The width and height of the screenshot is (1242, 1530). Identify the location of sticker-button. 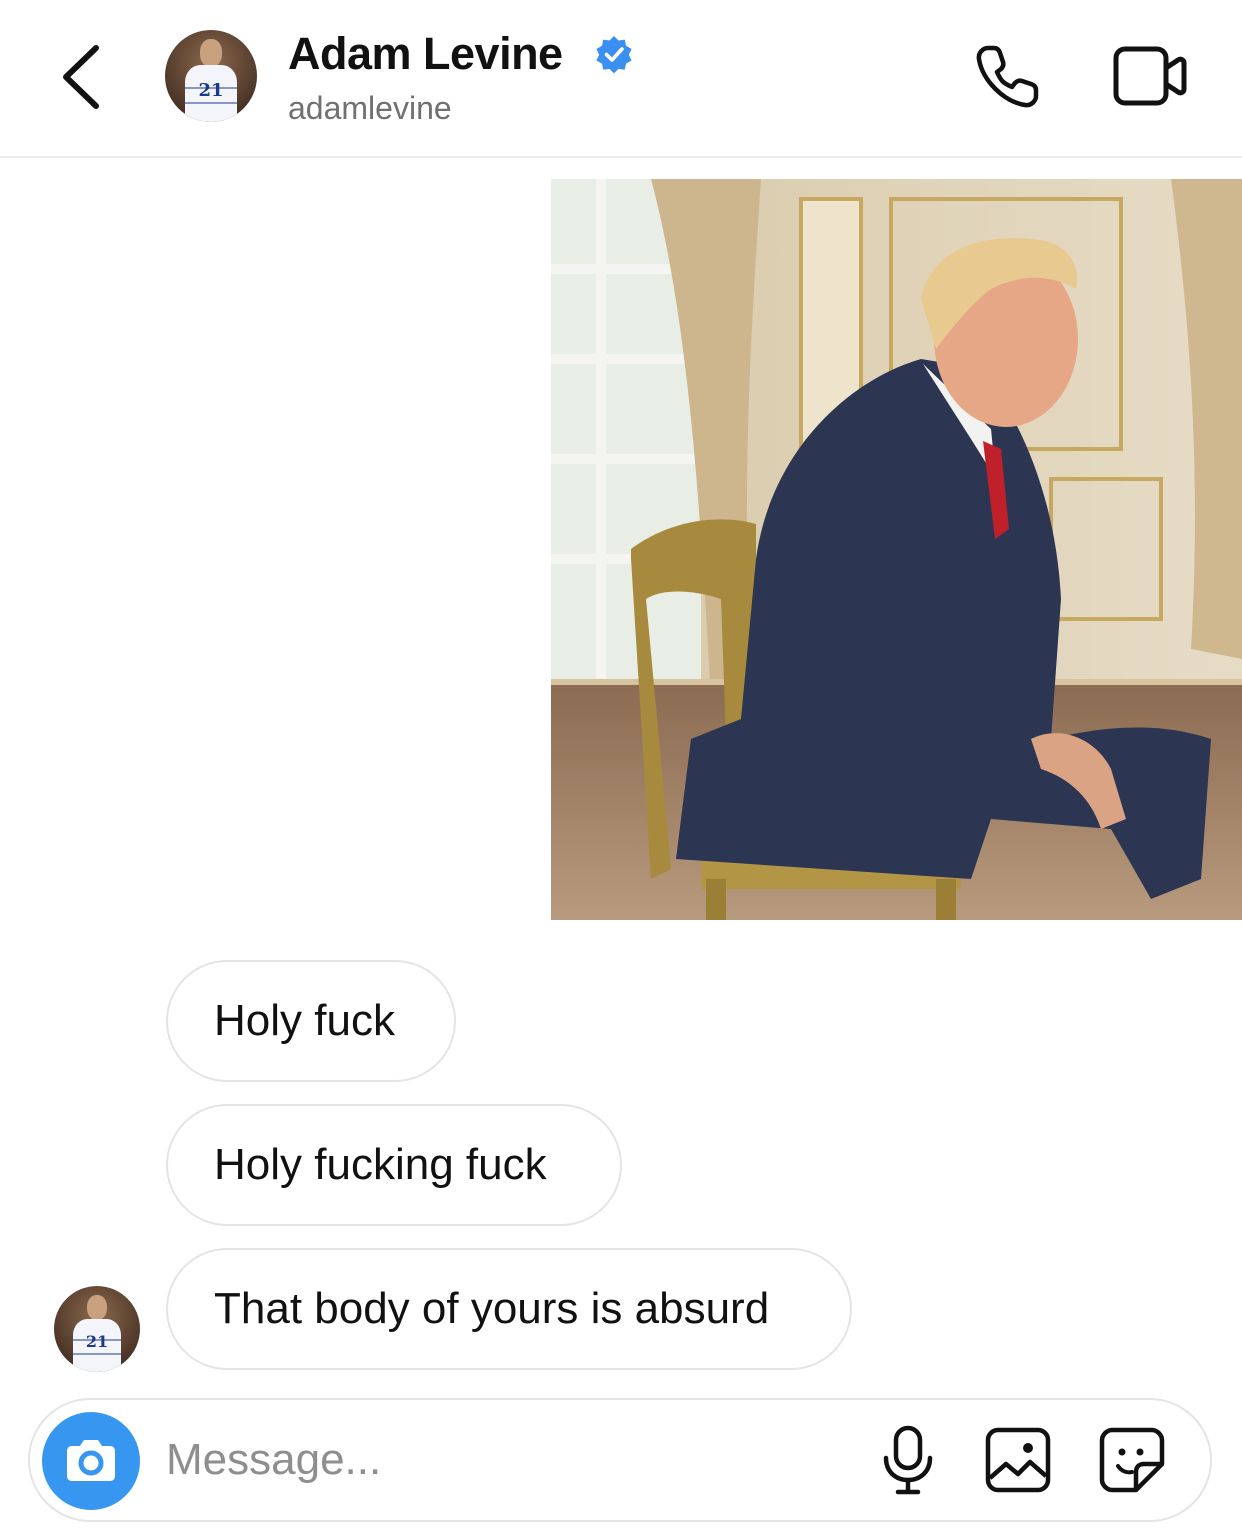
(1132, 1460).